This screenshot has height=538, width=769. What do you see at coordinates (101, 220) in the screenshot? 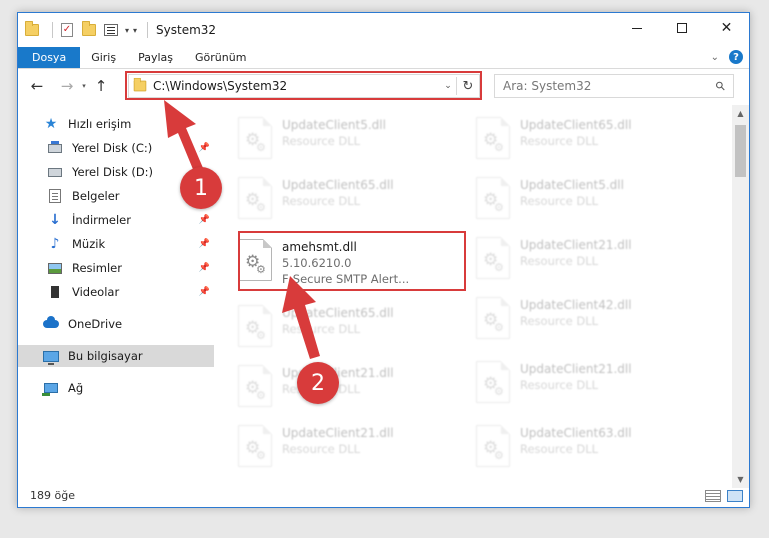
I see `sidebar-item-label: İndirmeler` at bounding box center [101, 220].